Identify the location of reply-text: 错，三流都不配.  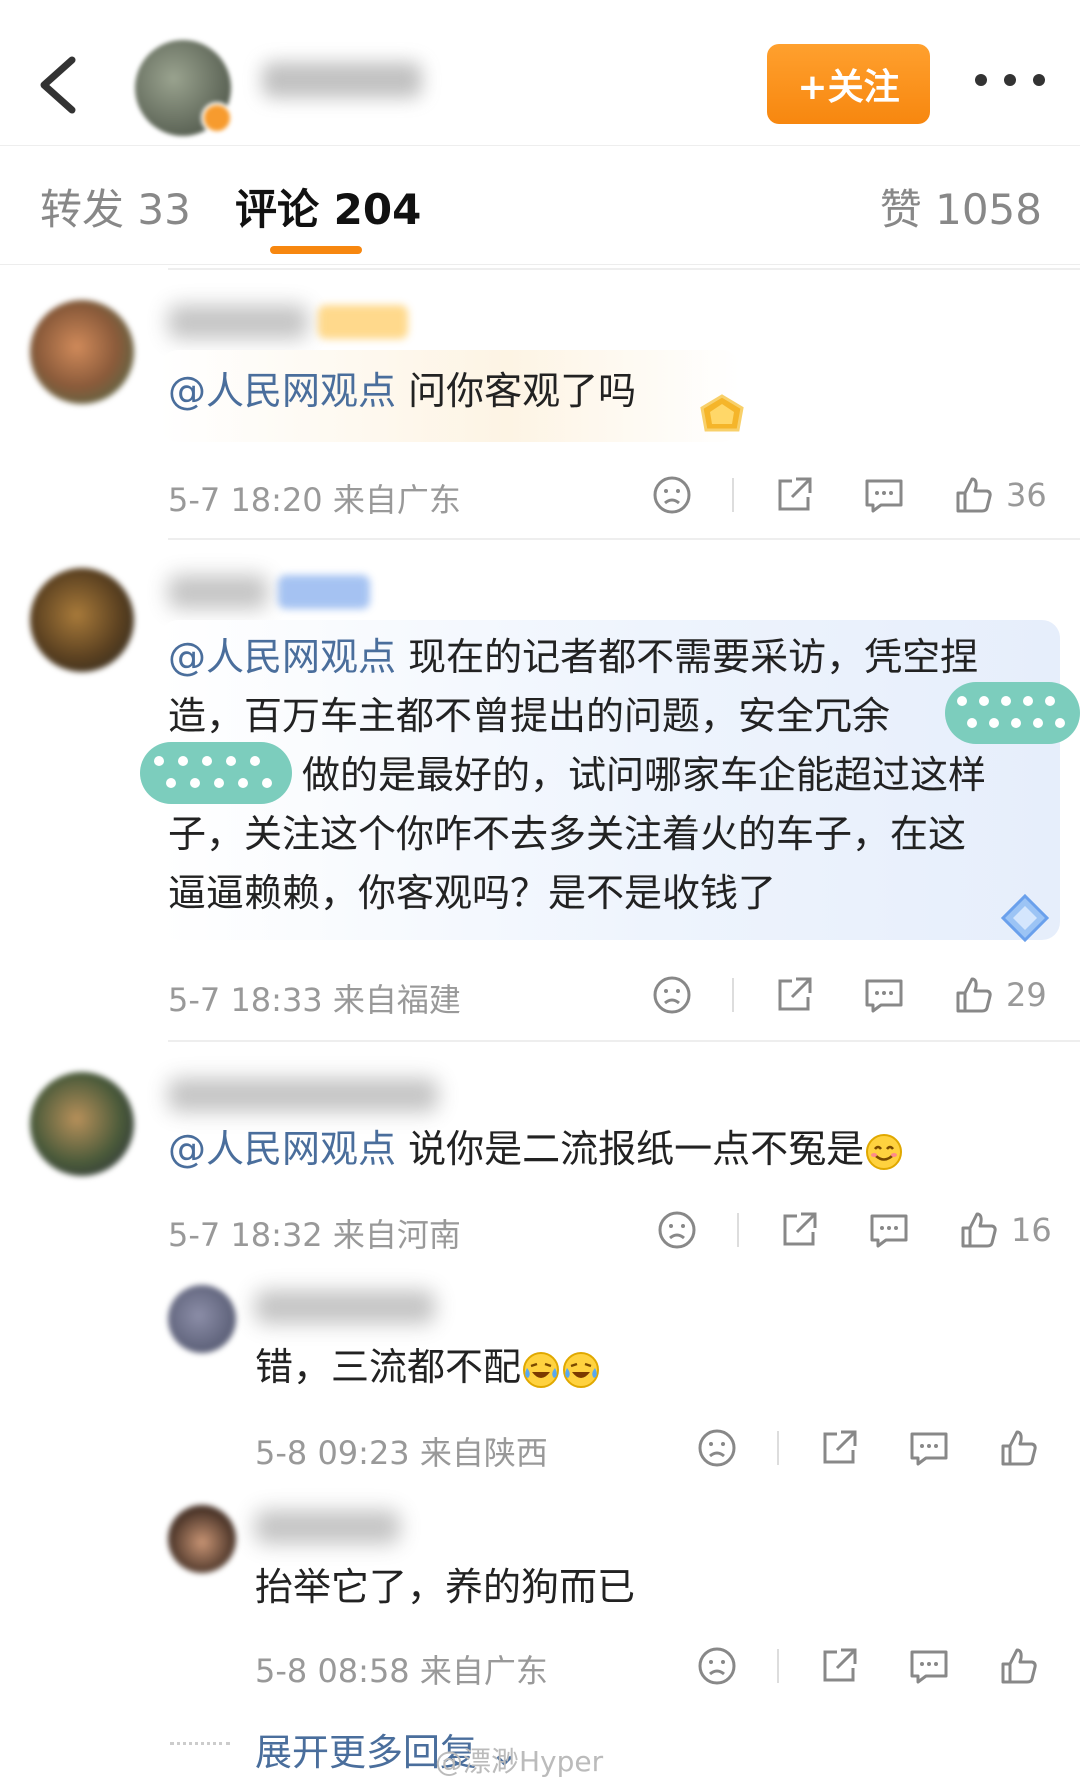
(428, 1367).